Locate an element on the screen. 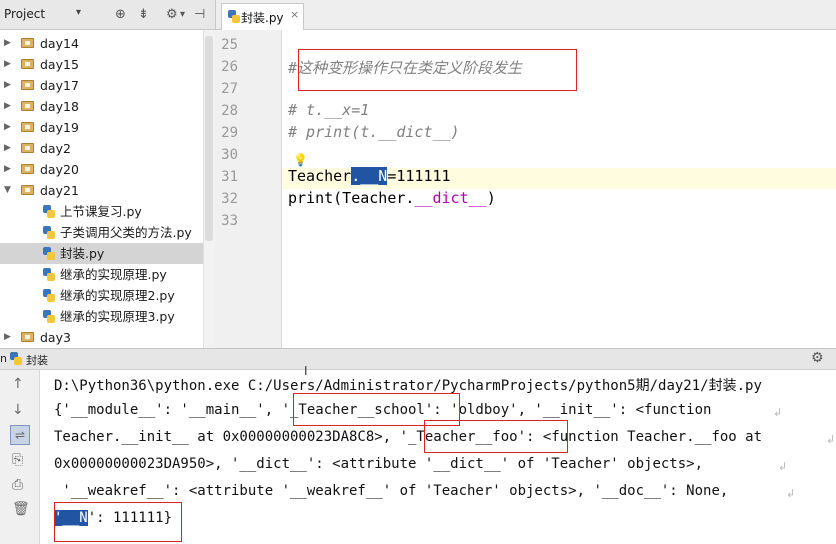  editor-tab-label: 封装.py is located at coordinates (262, 17).